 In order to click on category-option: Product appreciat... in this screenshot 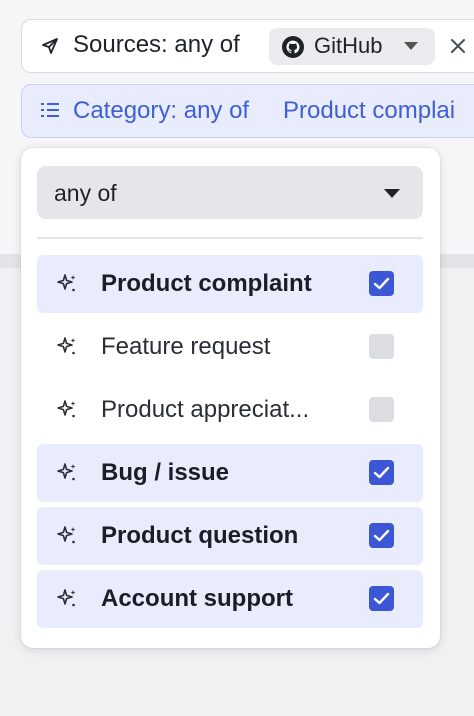, I will do `click(230, 410)`.